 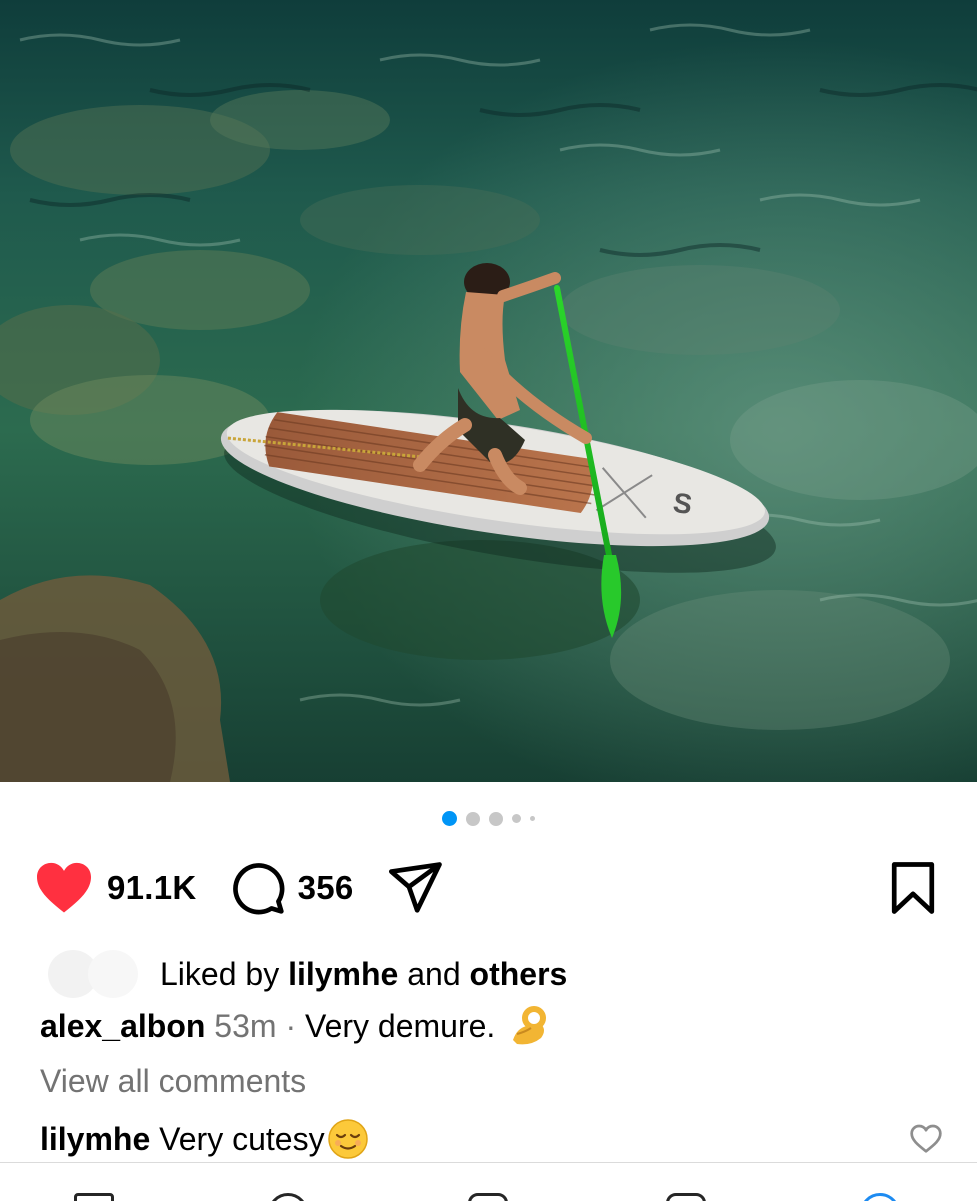 I want to click on comment-action: 356, so click(x=292, y=888).